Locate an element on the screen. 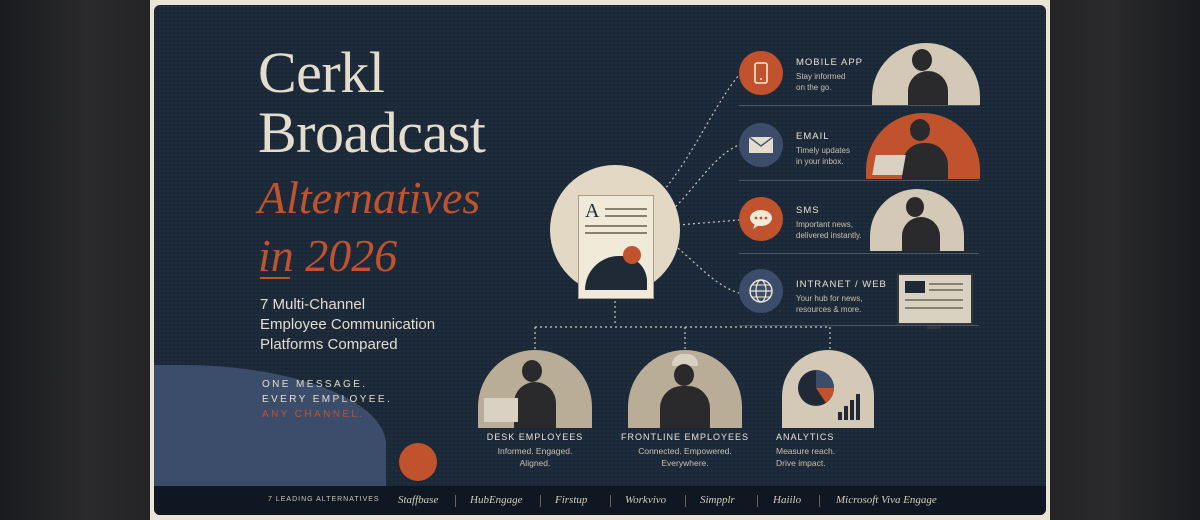 Image resolution: width=1200 pixels, height=520 pixels. footer-label: 7 LEADING ALTERNATIVES is located at coordinates (324, 499).